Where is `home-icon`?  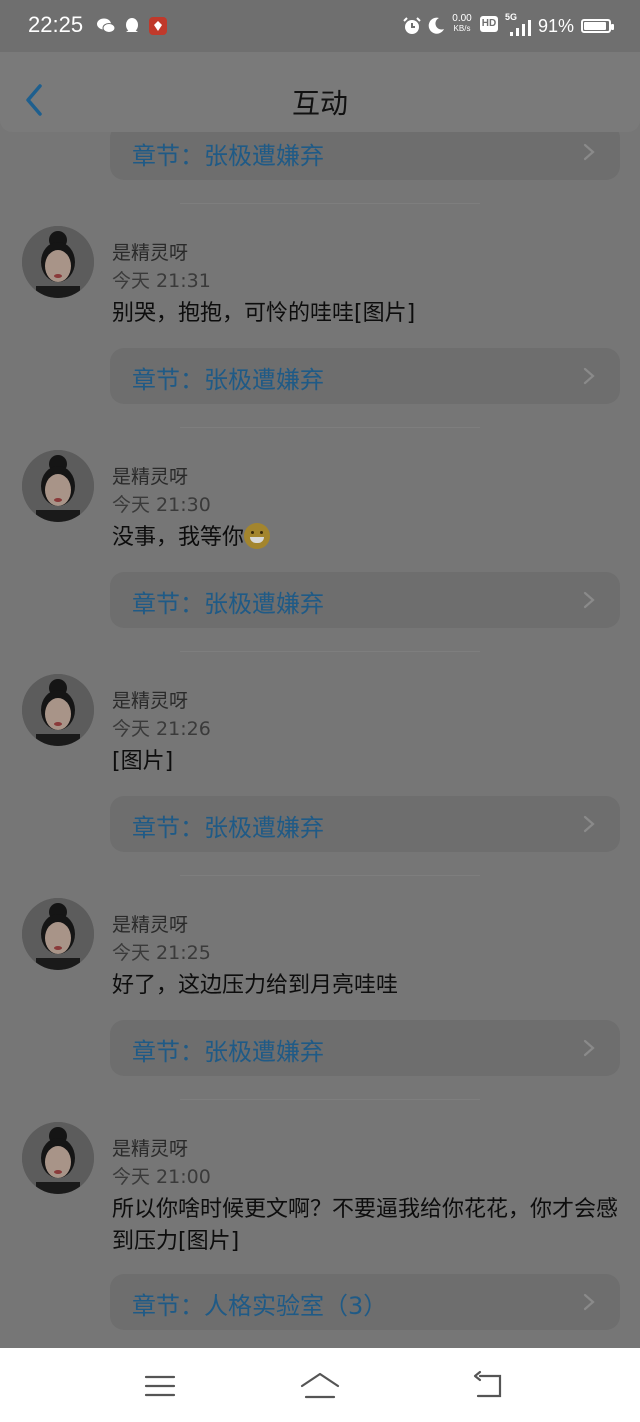 home-icon is located at coordinates (320, 1386).